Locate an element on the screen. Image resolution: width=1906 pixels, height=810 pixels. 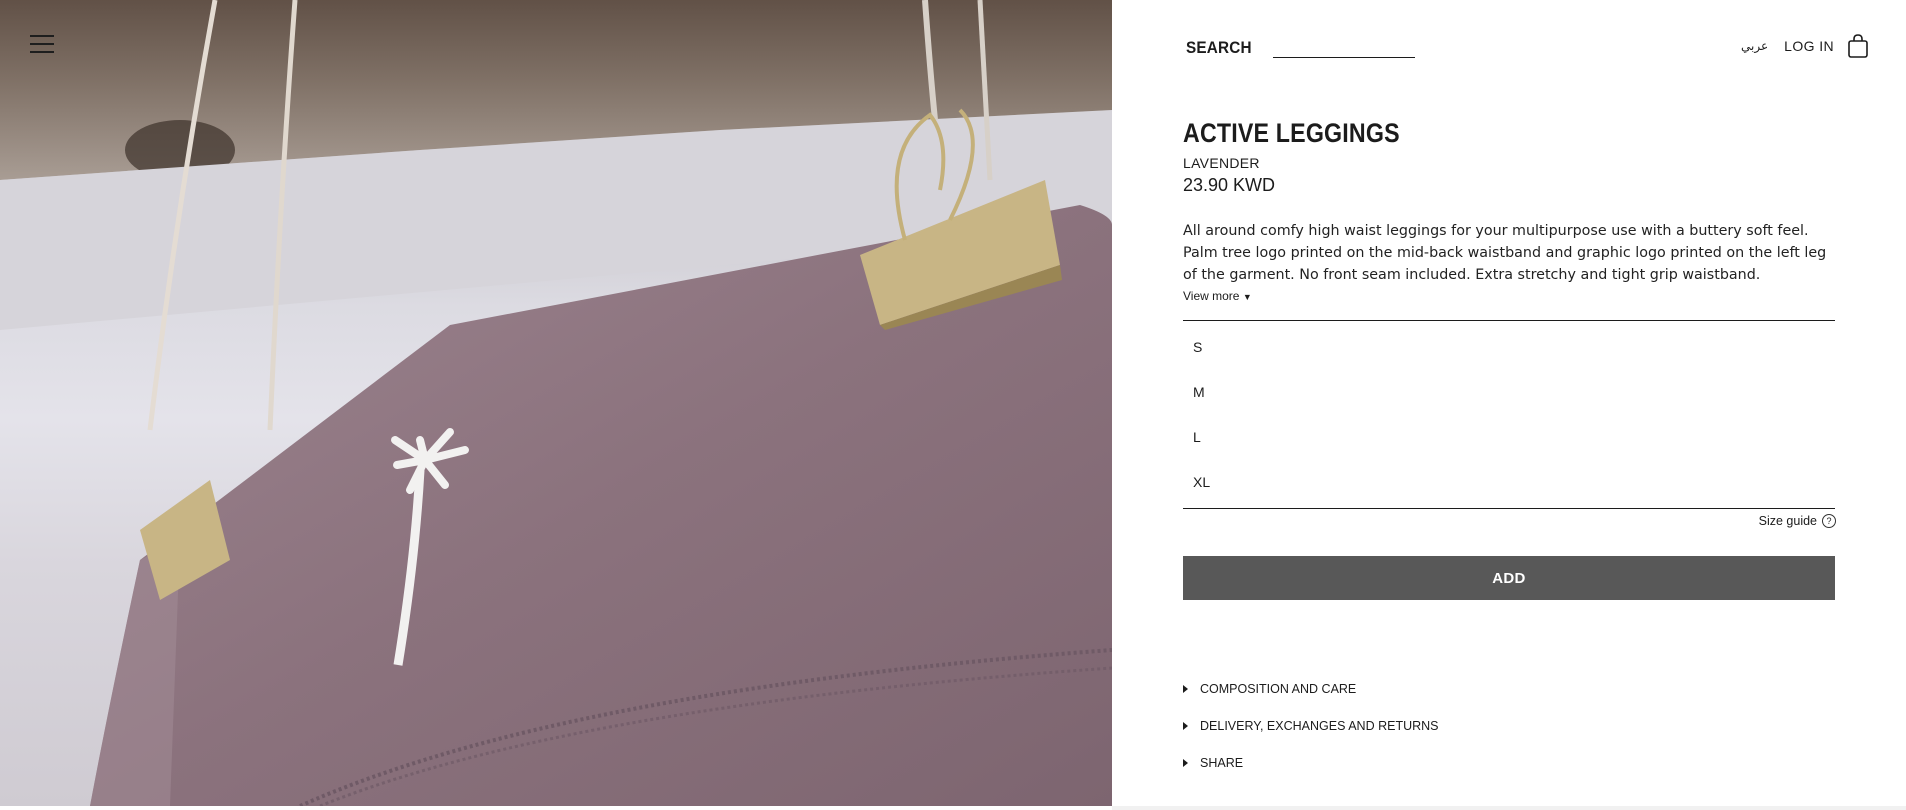
search-label: SEARCH is located at coordinates (1219, 47).